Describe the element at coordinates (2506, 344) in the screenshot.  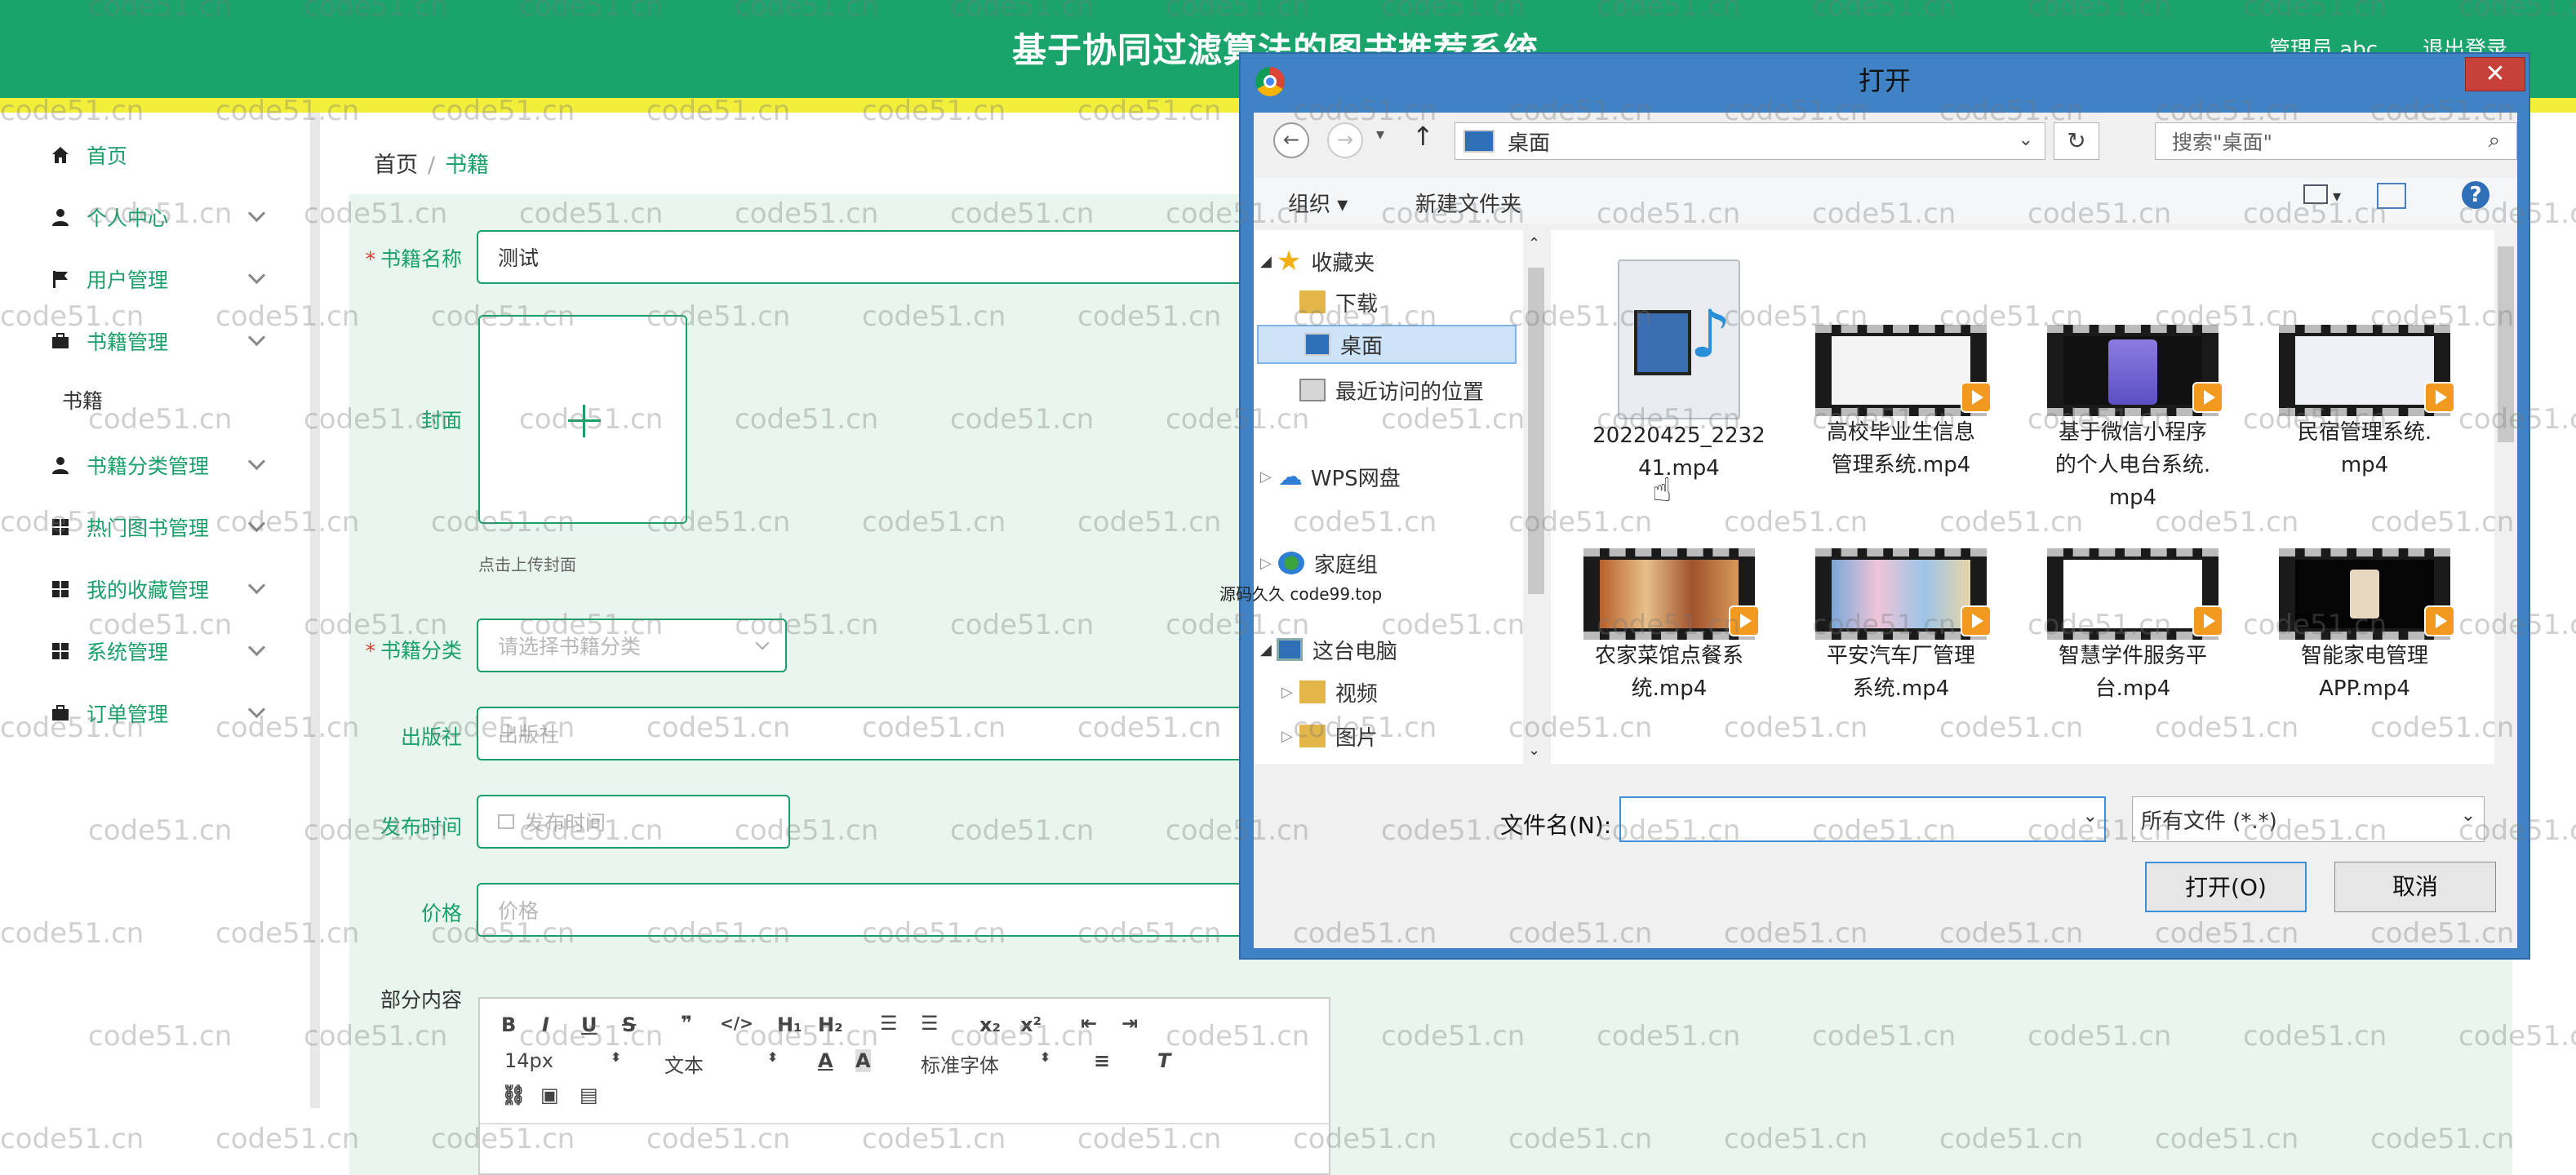
I see `file-list-scrollbar-thumb` at that location.